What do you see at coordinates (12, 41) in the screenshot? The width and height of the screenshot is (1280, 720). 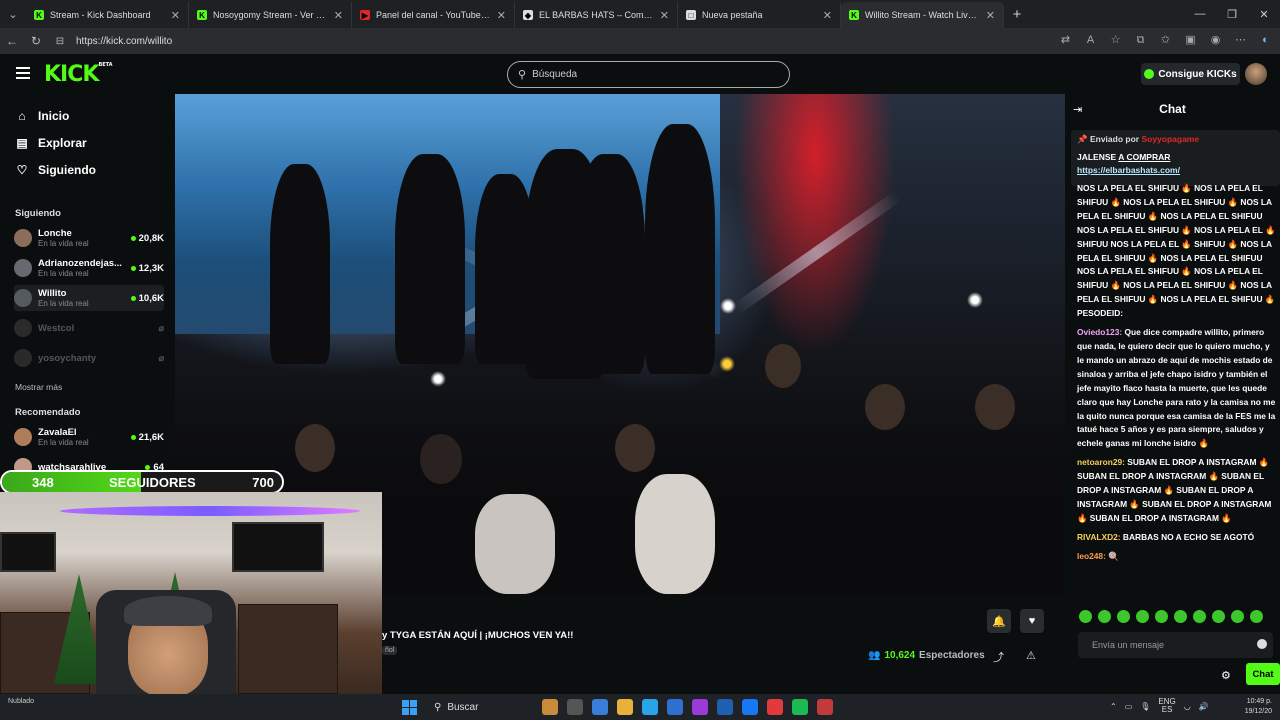 I see `back-icon: ←` at bounding box center [12, 41].